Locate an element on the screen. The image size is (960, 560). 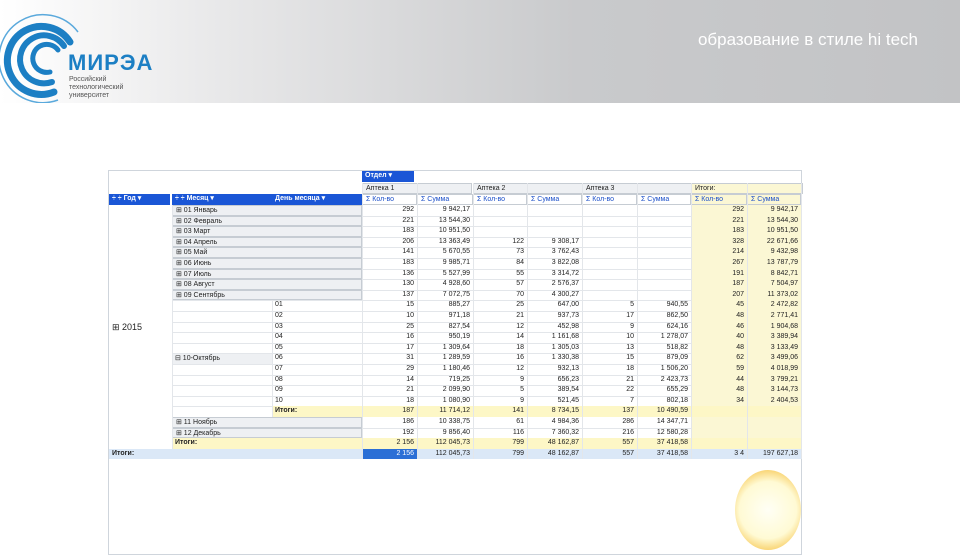
table-cell: 1 289,59 is located at coordinates (456, 358).